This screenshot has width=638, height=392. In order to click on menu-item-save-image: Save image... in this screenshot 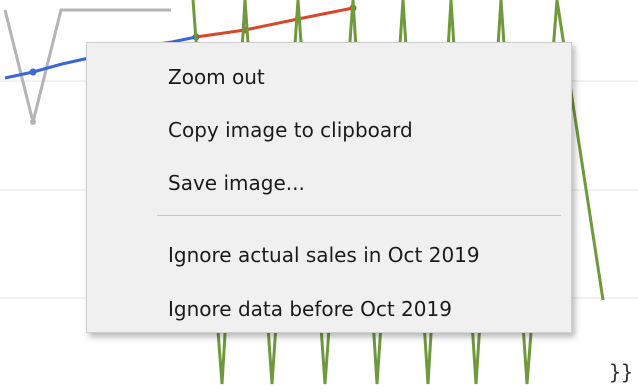, I will do `click(329, 183)`.